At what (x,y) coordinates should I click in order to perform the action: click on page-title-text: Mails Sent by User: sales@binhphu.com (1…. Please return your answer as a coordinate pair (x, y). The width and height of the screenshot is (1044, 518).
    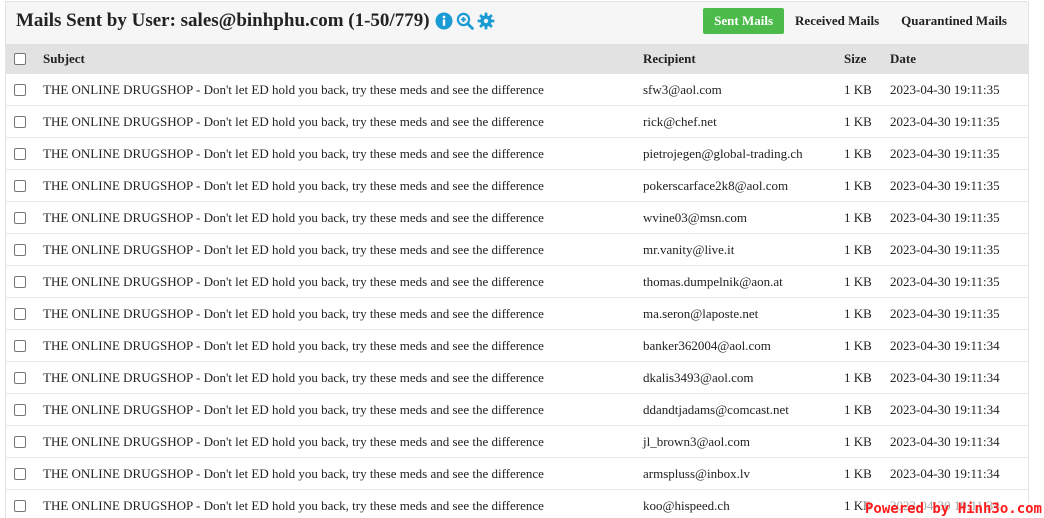
    Looking at the image, I should click on (223, 21).